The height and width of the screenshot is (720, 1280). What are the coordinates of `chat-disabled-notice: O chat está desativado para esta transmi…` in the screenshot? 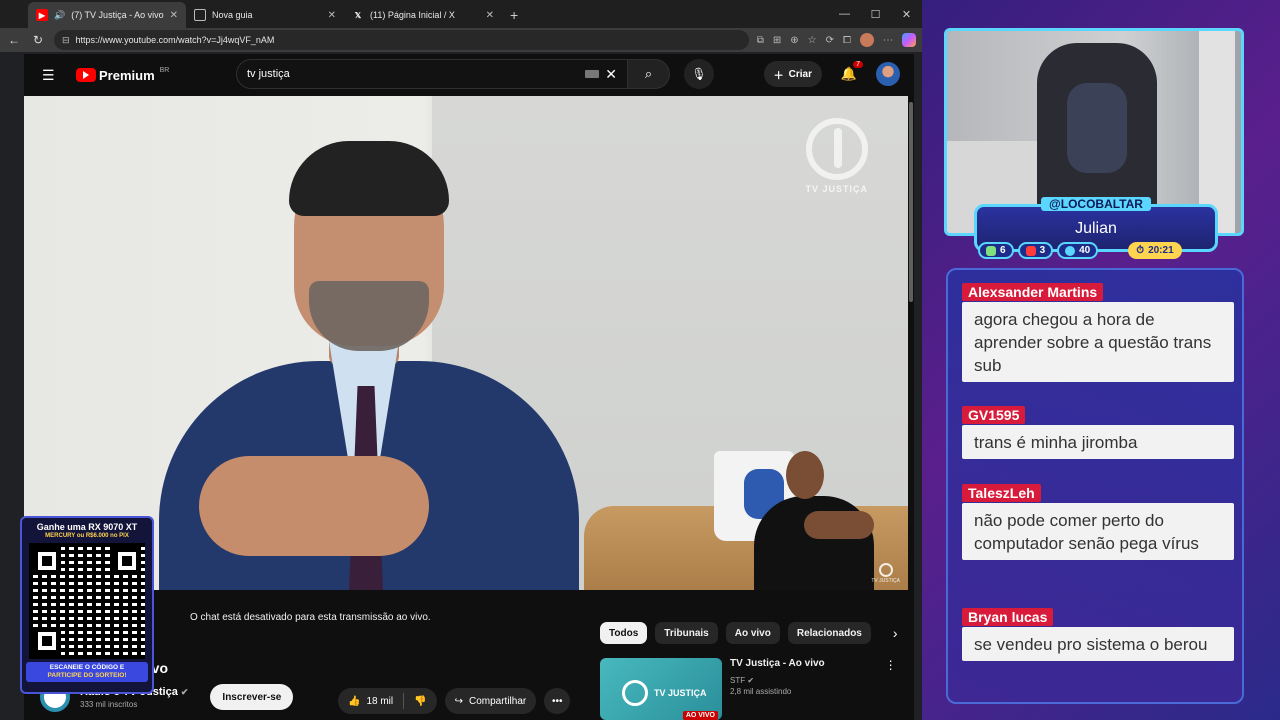 It's located at (310, 617).